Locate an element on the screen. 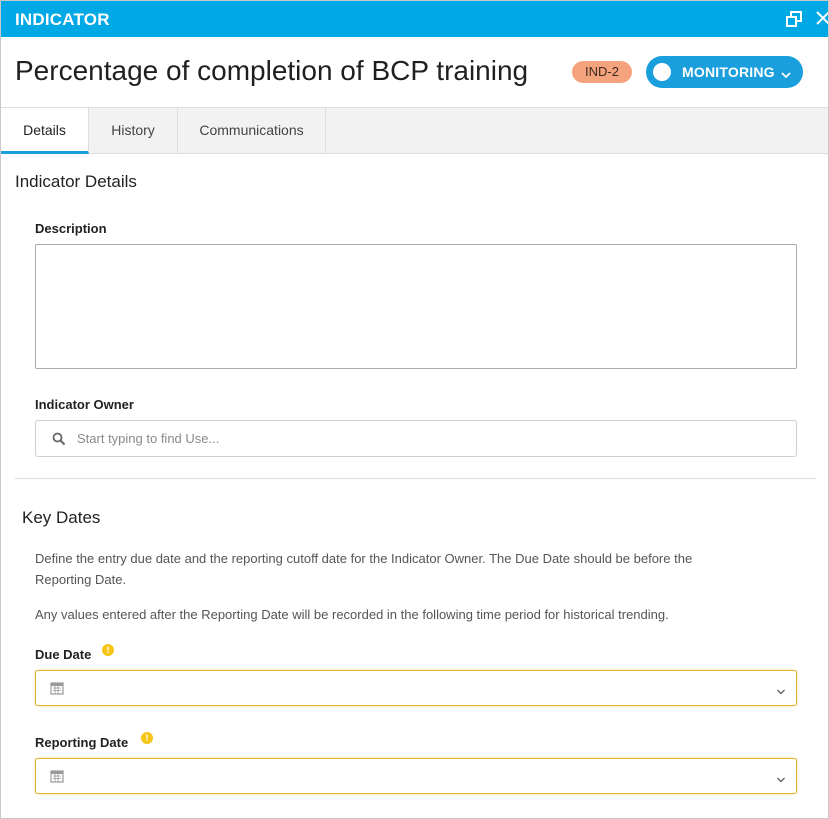 This screenshot has width=829, height=819. status-button: MONITORING is located at coordinates (724, 72).